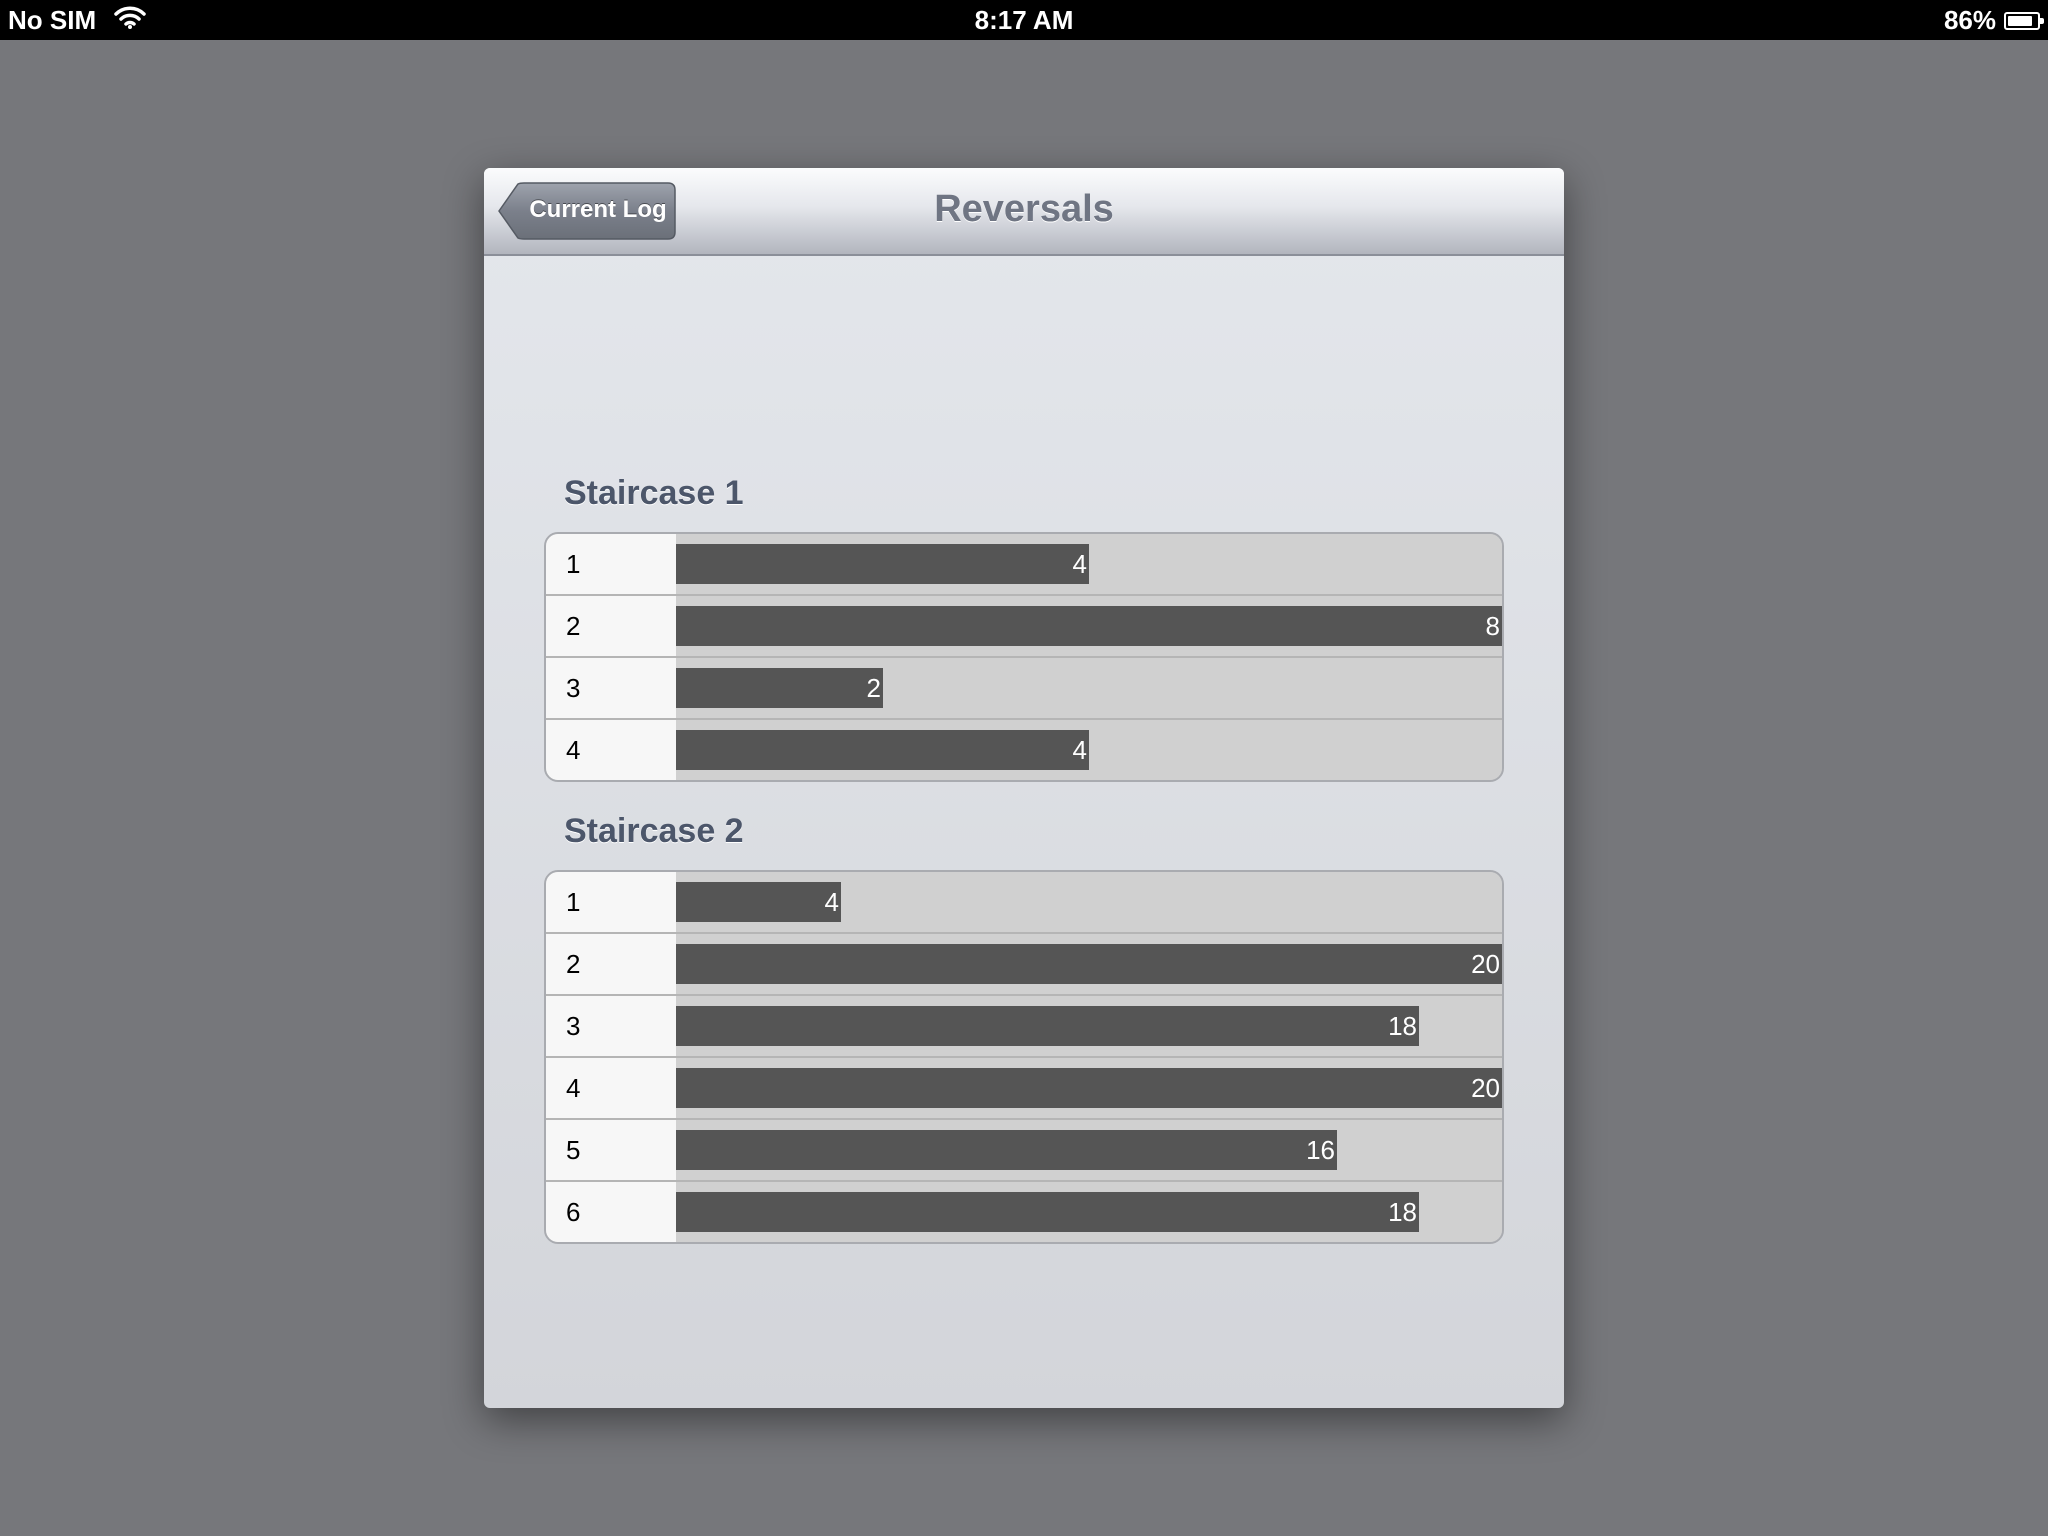  I want to click on status-right: 86%, so click(1993, 20).